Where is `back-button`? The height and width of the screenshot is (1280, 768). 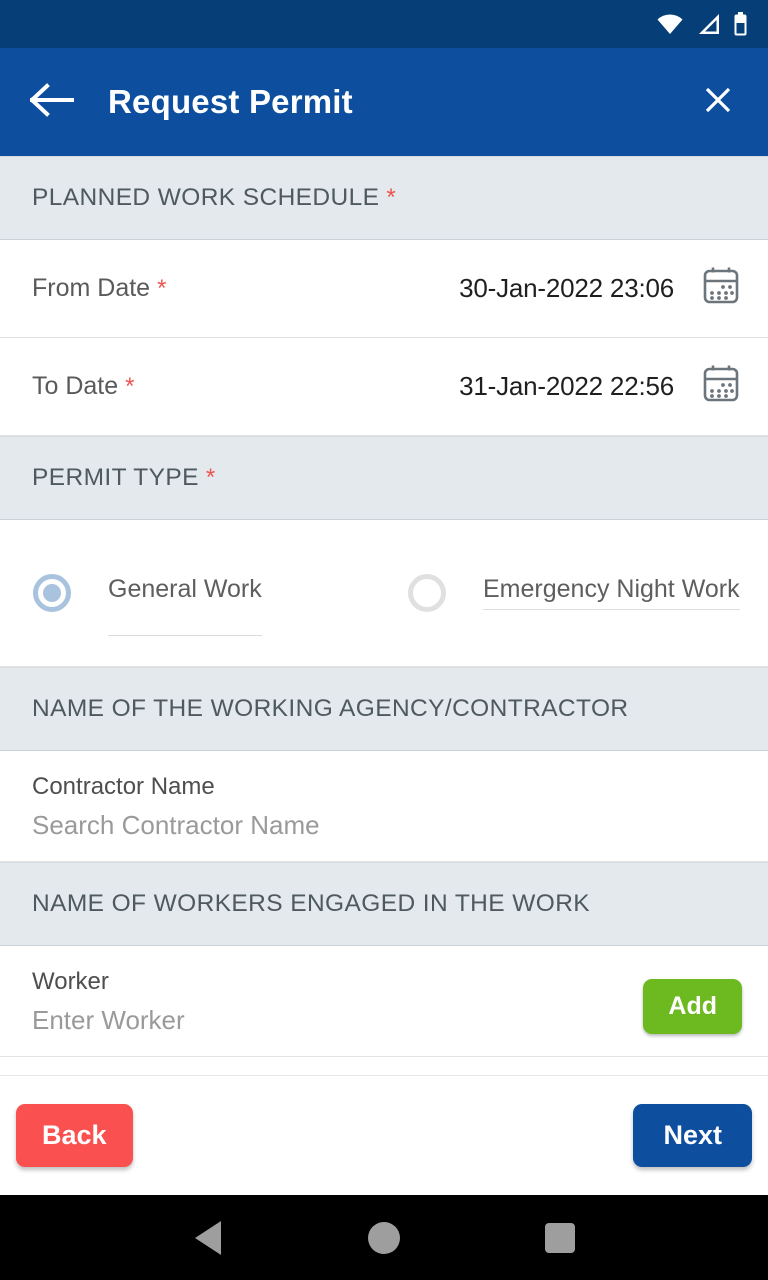
back-button is located at coordinates (52, 102).